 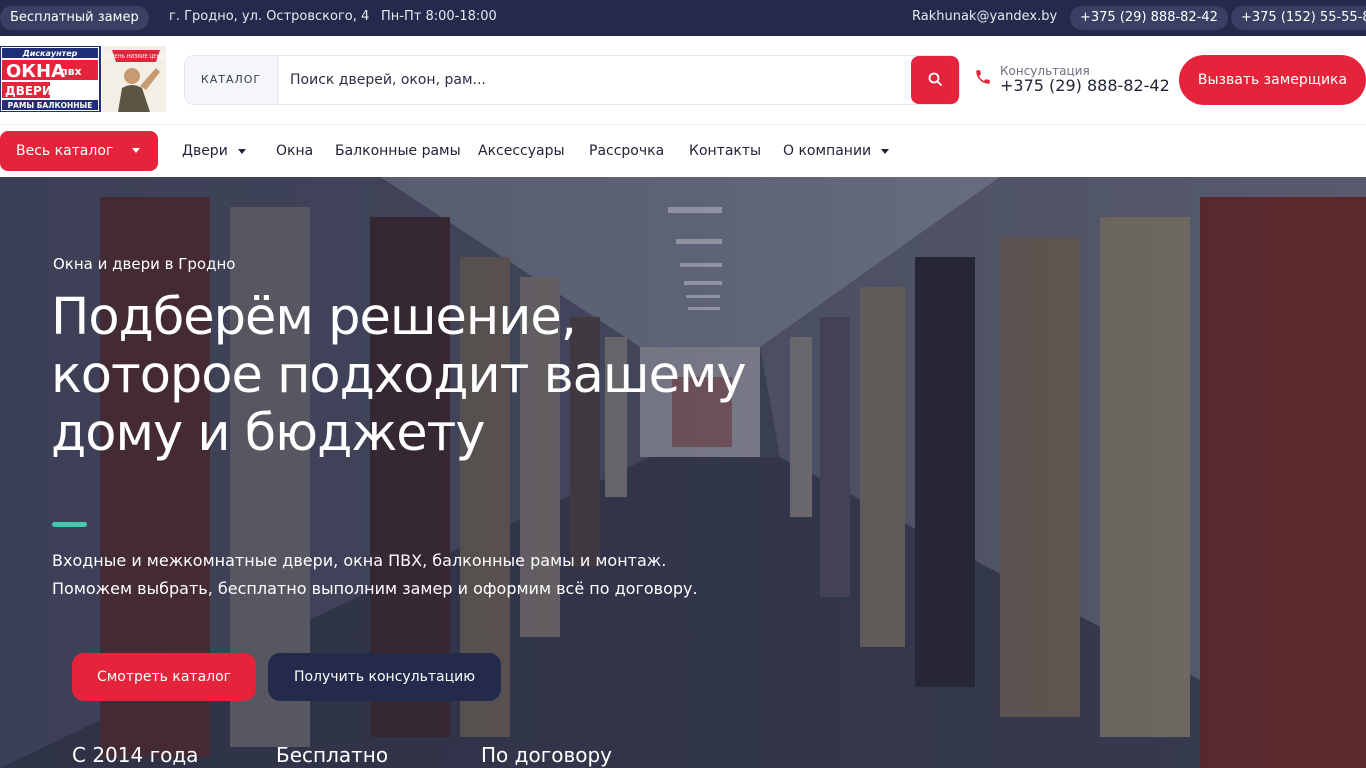 I want to click on phone-link-1: +375 (29) 888-82-42, so click(x=1149, y=18).